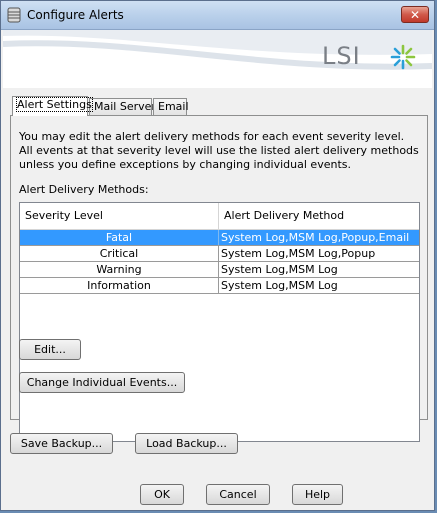  I want to click on table-row-critical: Critical System Log,MSM Log,Popup, so click(219, 254).